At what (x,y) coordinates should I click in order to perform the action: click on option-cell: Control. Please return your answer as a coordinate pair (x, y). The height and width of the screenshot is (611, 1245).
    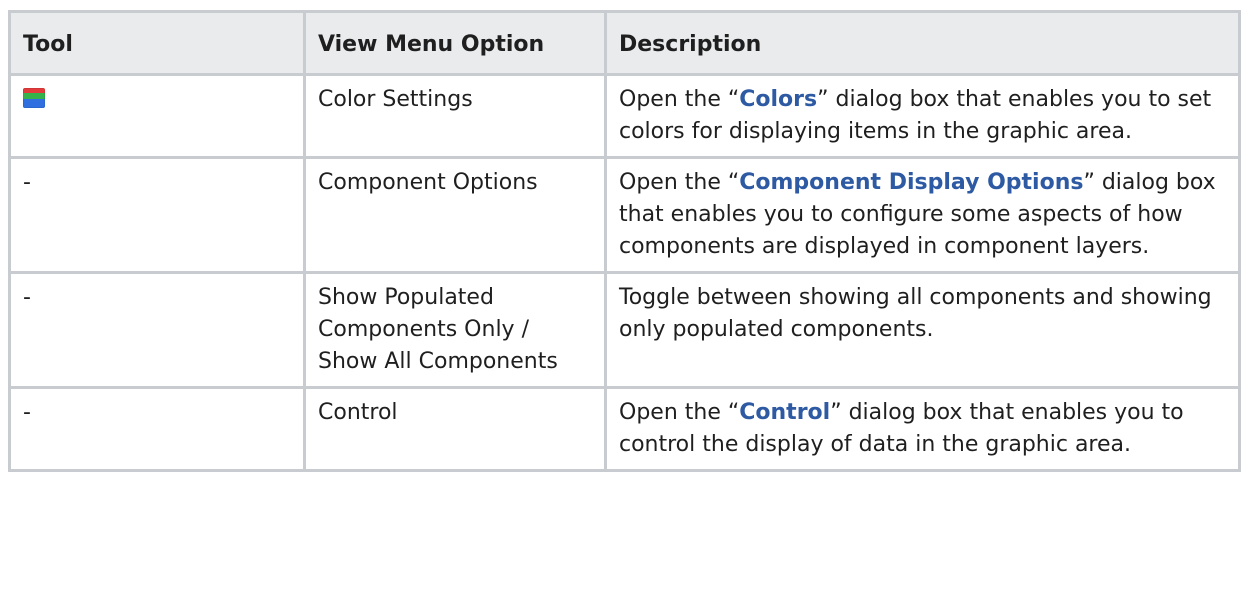
    Looking at the image, I should click on (455, 429).